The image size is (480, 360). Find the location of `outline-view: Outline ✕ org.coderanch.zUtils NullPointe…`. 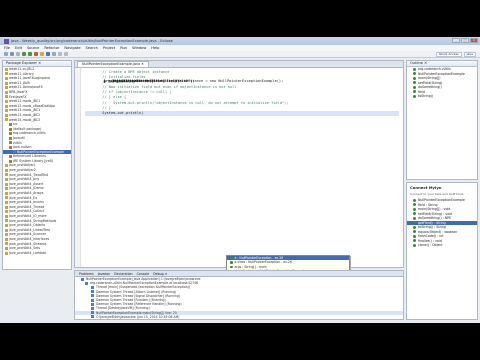

outline-view: Outline ✕ org.coderanch.zUtils NullPointe… is located at coordinates (442, 120).